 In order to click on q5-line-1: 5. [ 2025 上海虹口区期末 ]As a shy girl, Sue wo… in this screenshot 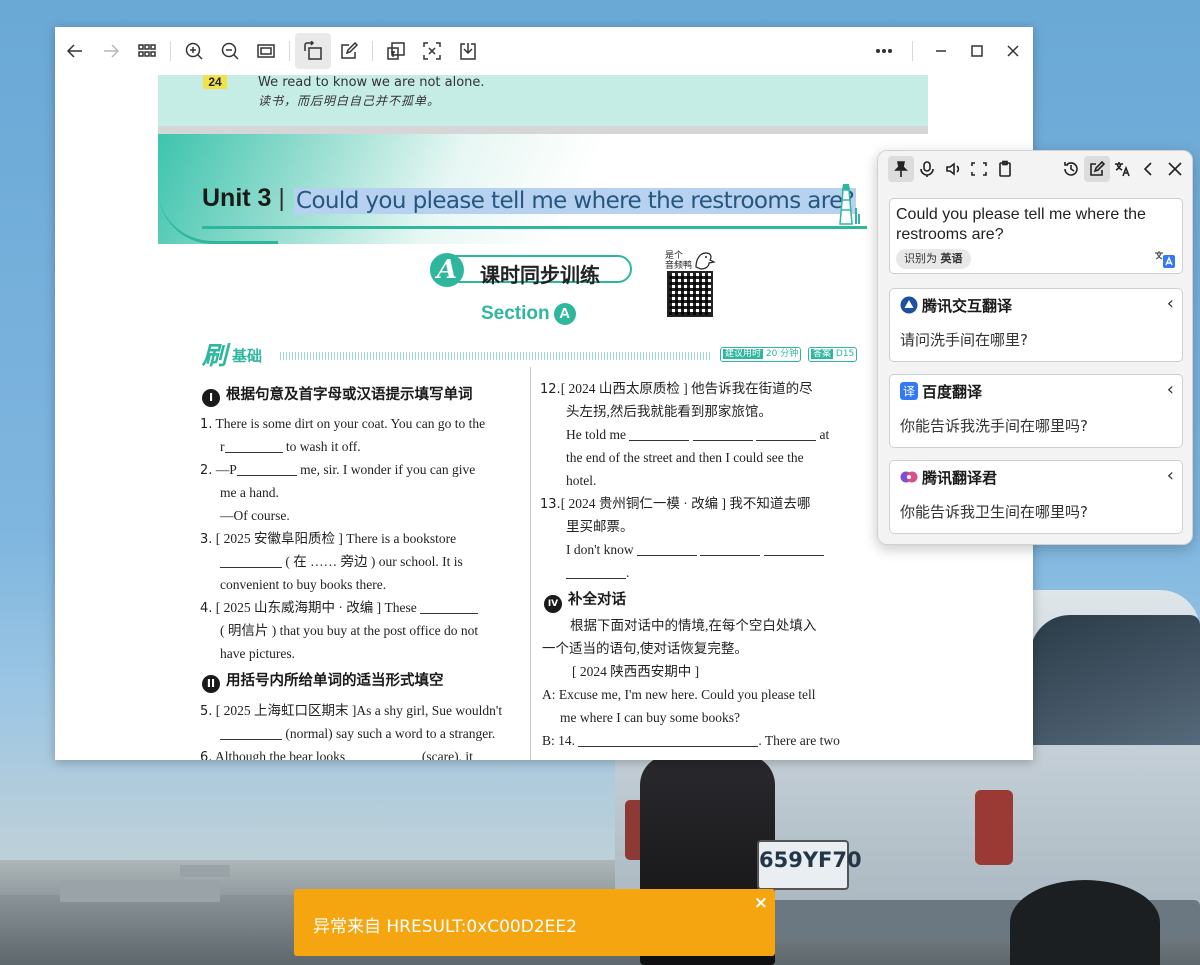, I will do `click(351, 711)`.